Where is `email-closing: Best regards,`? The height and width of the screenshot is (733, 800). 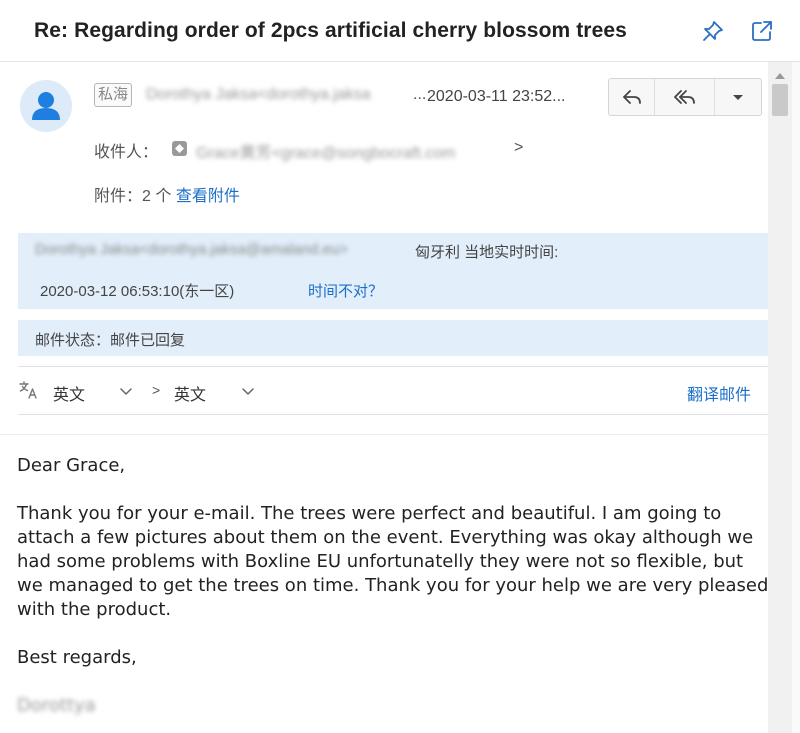
email-closing: Best regards, is located at coordinates (77, 657).